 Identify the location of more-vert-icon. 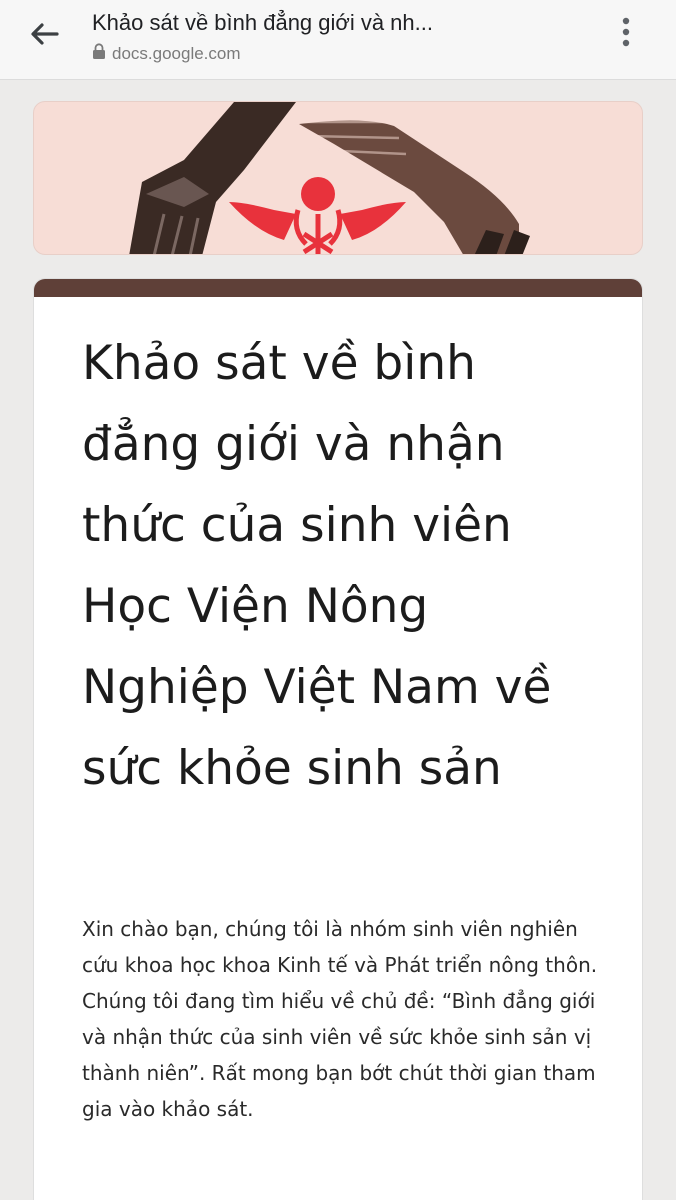
(626, 34).